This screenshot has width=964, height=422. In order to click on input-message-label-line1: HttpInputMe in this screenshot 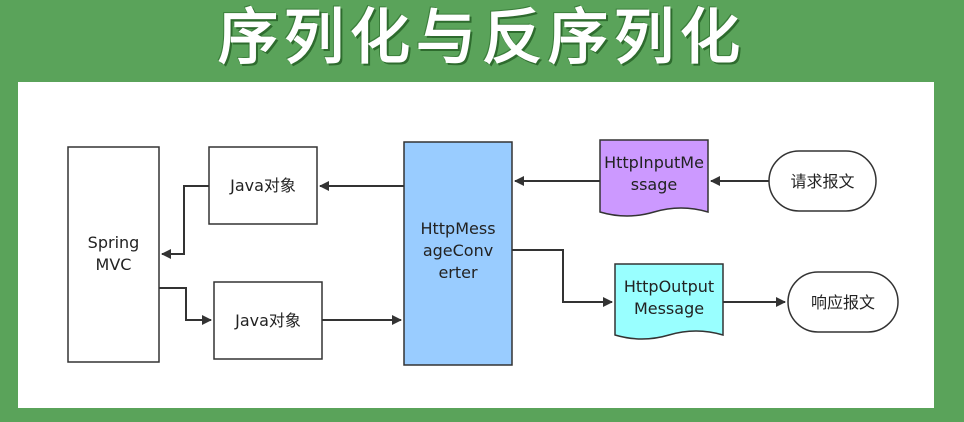, I will do `click(654, 162)`.